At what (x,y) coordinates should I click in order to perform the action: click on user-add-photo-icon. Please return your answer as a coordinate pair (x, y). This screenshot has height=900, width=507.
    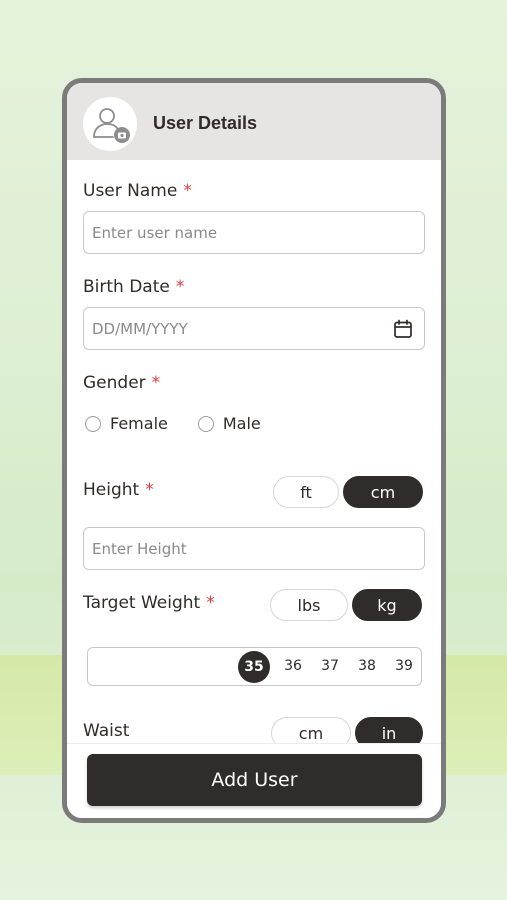
    Looking at the image, I should click on (111, 125).